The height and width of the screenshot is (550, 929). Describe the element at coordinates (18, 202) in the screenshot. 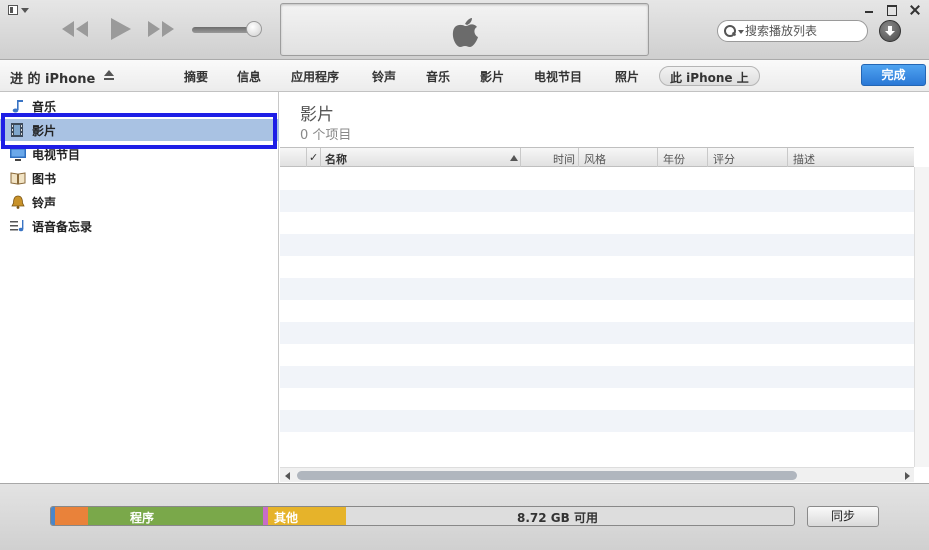

I see `bell-icon` at that location.